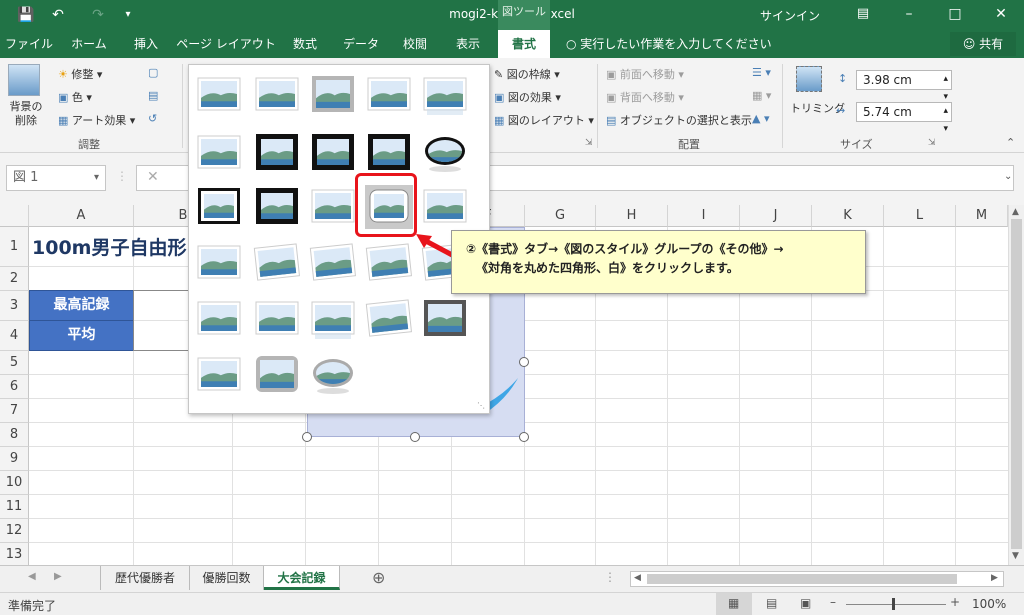 This screenshot has width=1024, height=615. I want to click on sheet-tab-win-count: 優勝回数, so click(227, 578).